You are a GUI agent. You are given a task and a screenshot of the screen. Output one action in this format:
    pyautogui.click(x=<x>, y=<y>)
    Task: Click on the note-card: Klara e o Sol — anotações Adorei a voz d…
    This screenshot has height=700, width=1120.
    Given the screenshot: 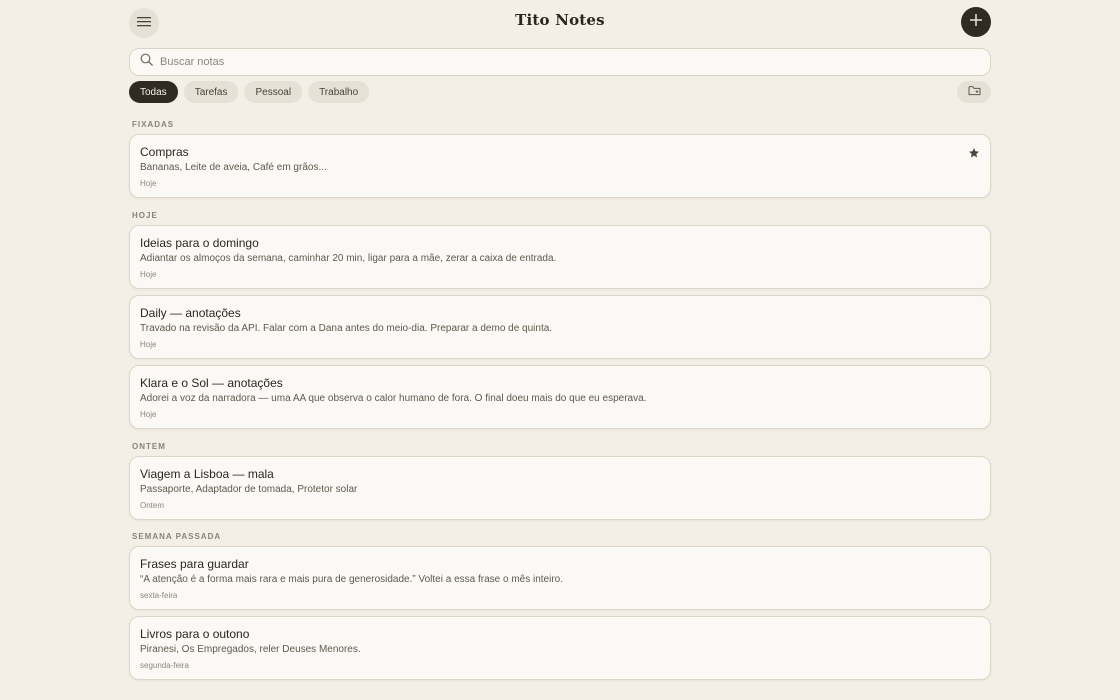 What is the action you would take?
    pyautogui.click(x=560, y=397)
    